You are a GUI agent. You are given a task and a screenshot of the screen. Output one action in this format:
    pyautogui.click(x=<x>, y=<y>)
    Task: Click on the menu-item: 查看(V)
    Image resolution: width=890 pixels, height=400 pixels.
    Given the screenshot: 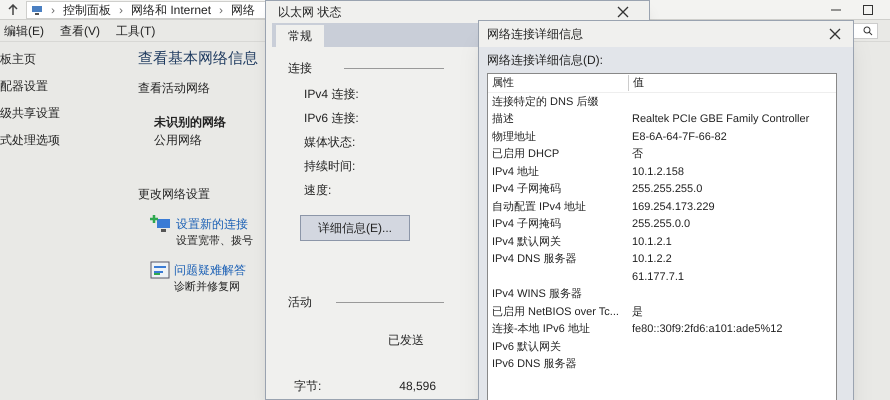 What is the action you would take?
    pyautogui.click(x=80, y=31)
    